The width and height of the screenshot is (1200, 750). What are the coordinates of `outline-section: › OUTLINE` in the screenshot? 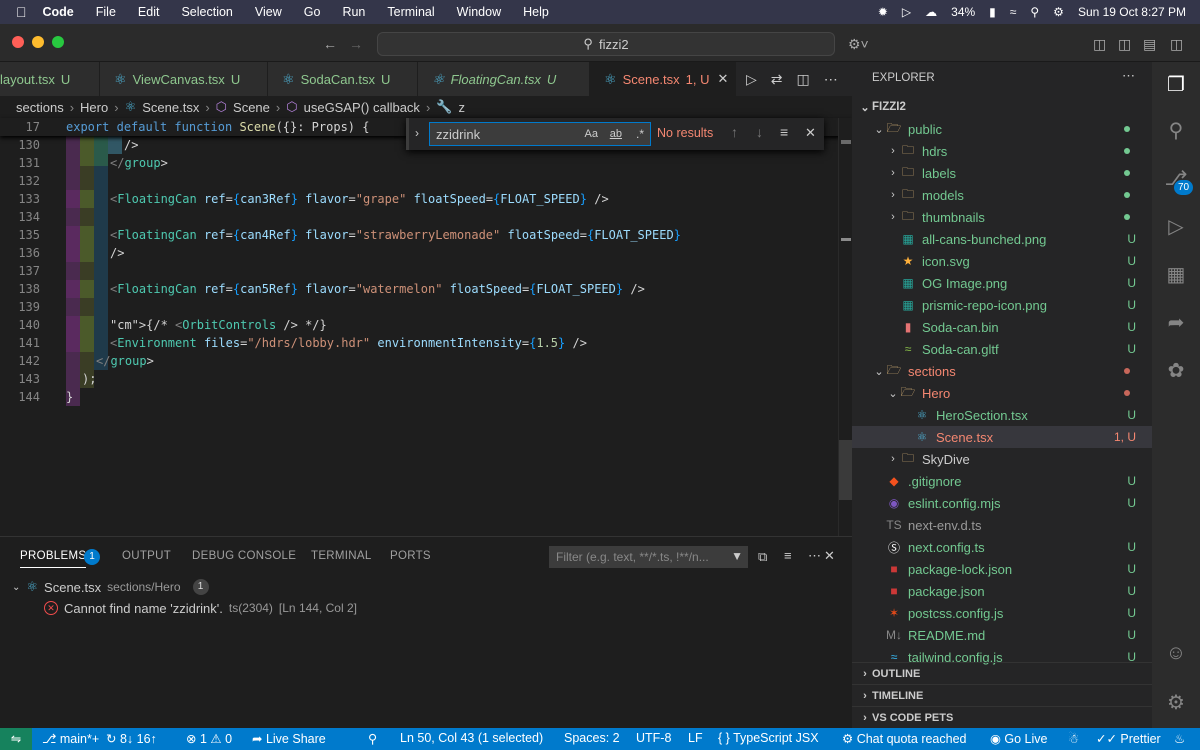 It's located at (1002, 673).